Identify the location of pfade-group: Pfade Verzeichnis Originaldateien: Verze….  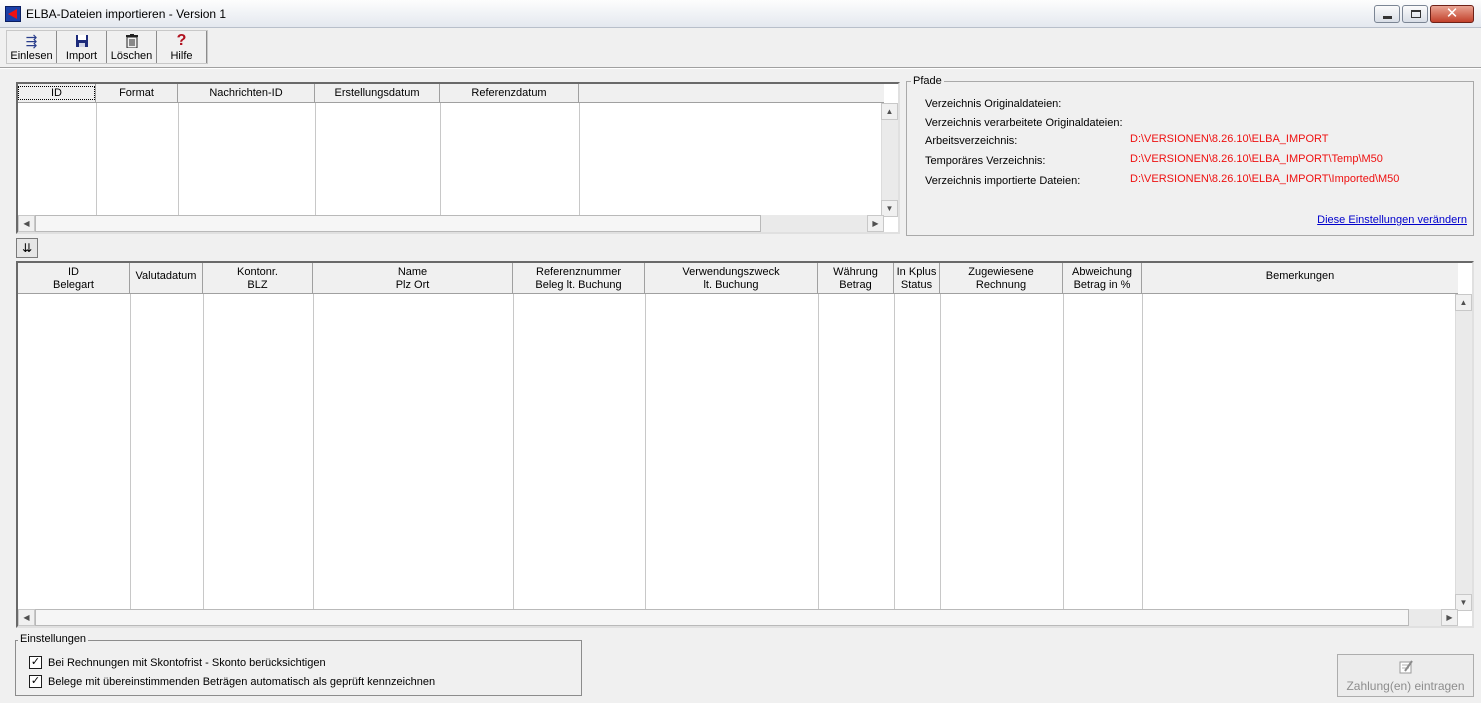
(1190, 155).